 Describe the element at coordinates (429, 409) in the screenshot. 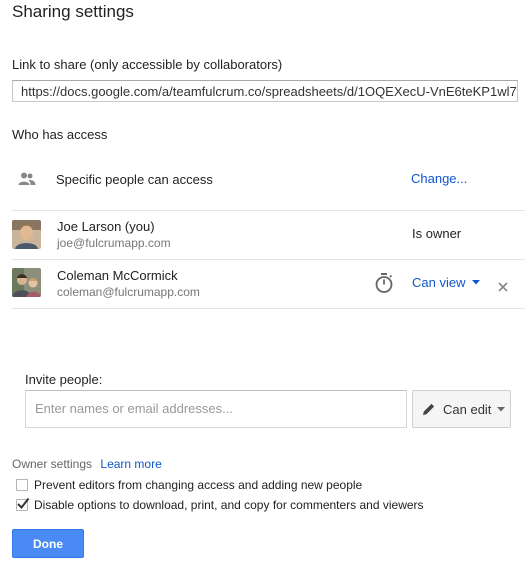

I see `pencil-icon` at that location.